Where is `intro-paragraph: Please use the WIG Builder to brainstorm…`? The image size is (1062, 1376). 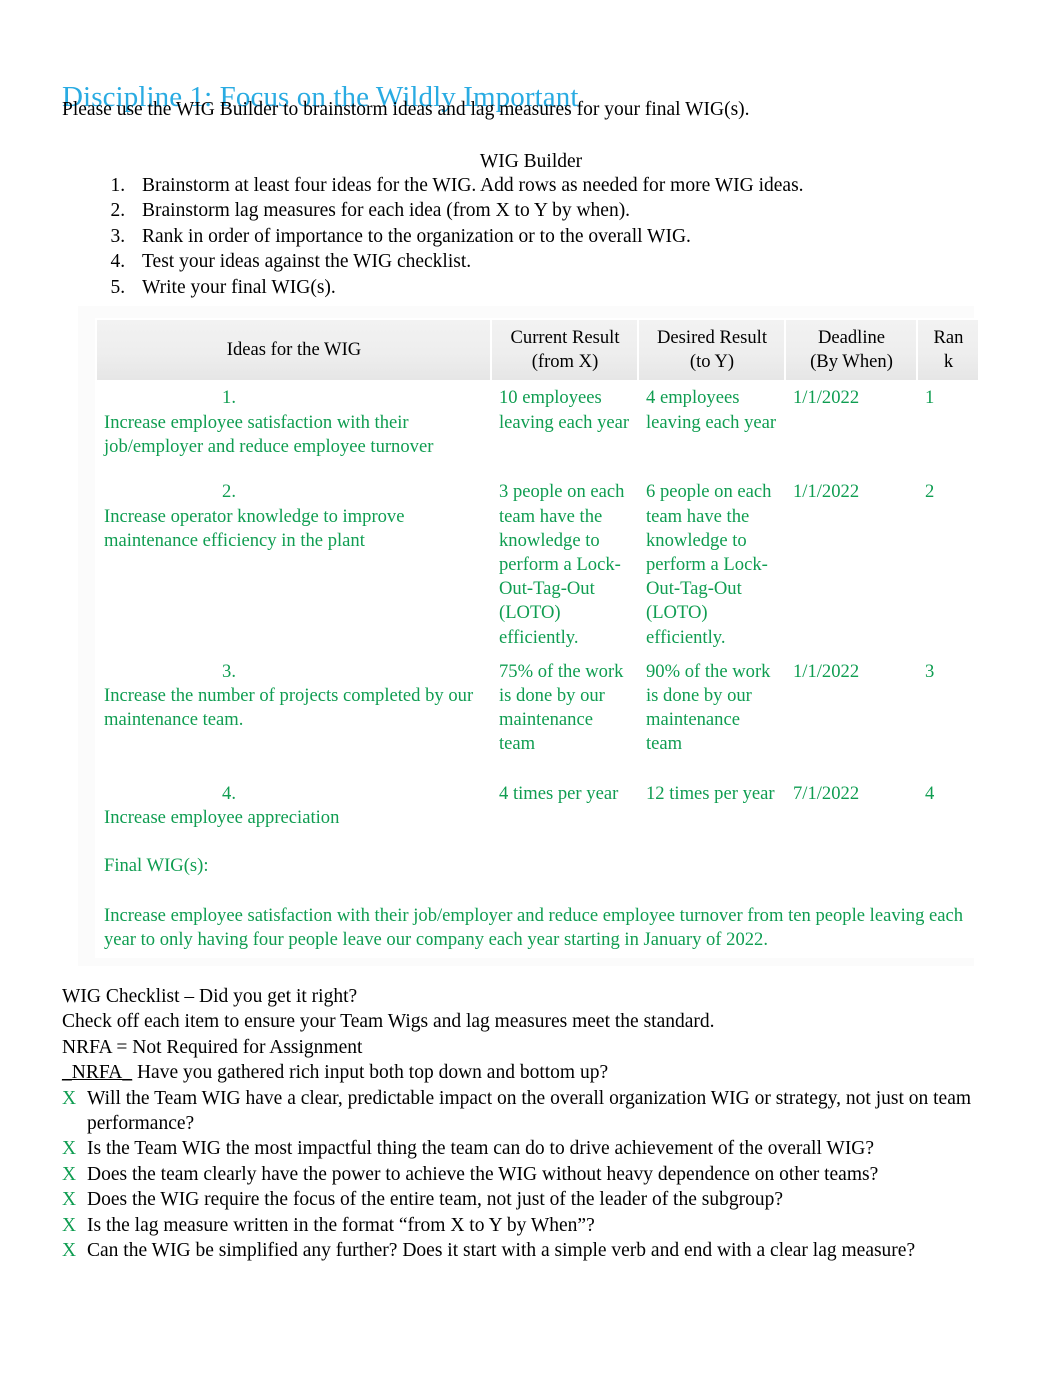
intro-paragraph: Please use the WIG Builder to brainstorm… is located at coordinates (406, 109).